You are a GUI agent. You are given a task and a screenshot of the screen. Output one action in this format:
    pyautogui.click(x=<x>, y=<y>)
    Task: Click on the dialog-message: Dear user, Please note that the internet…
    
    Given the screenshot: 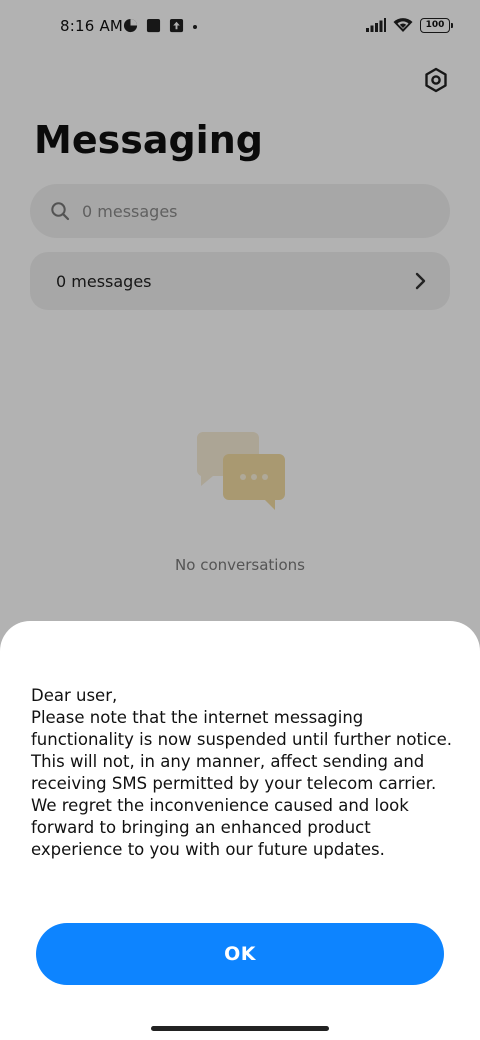 What is the action you would take?
    pyautogui.click(x=241, y=772)
    